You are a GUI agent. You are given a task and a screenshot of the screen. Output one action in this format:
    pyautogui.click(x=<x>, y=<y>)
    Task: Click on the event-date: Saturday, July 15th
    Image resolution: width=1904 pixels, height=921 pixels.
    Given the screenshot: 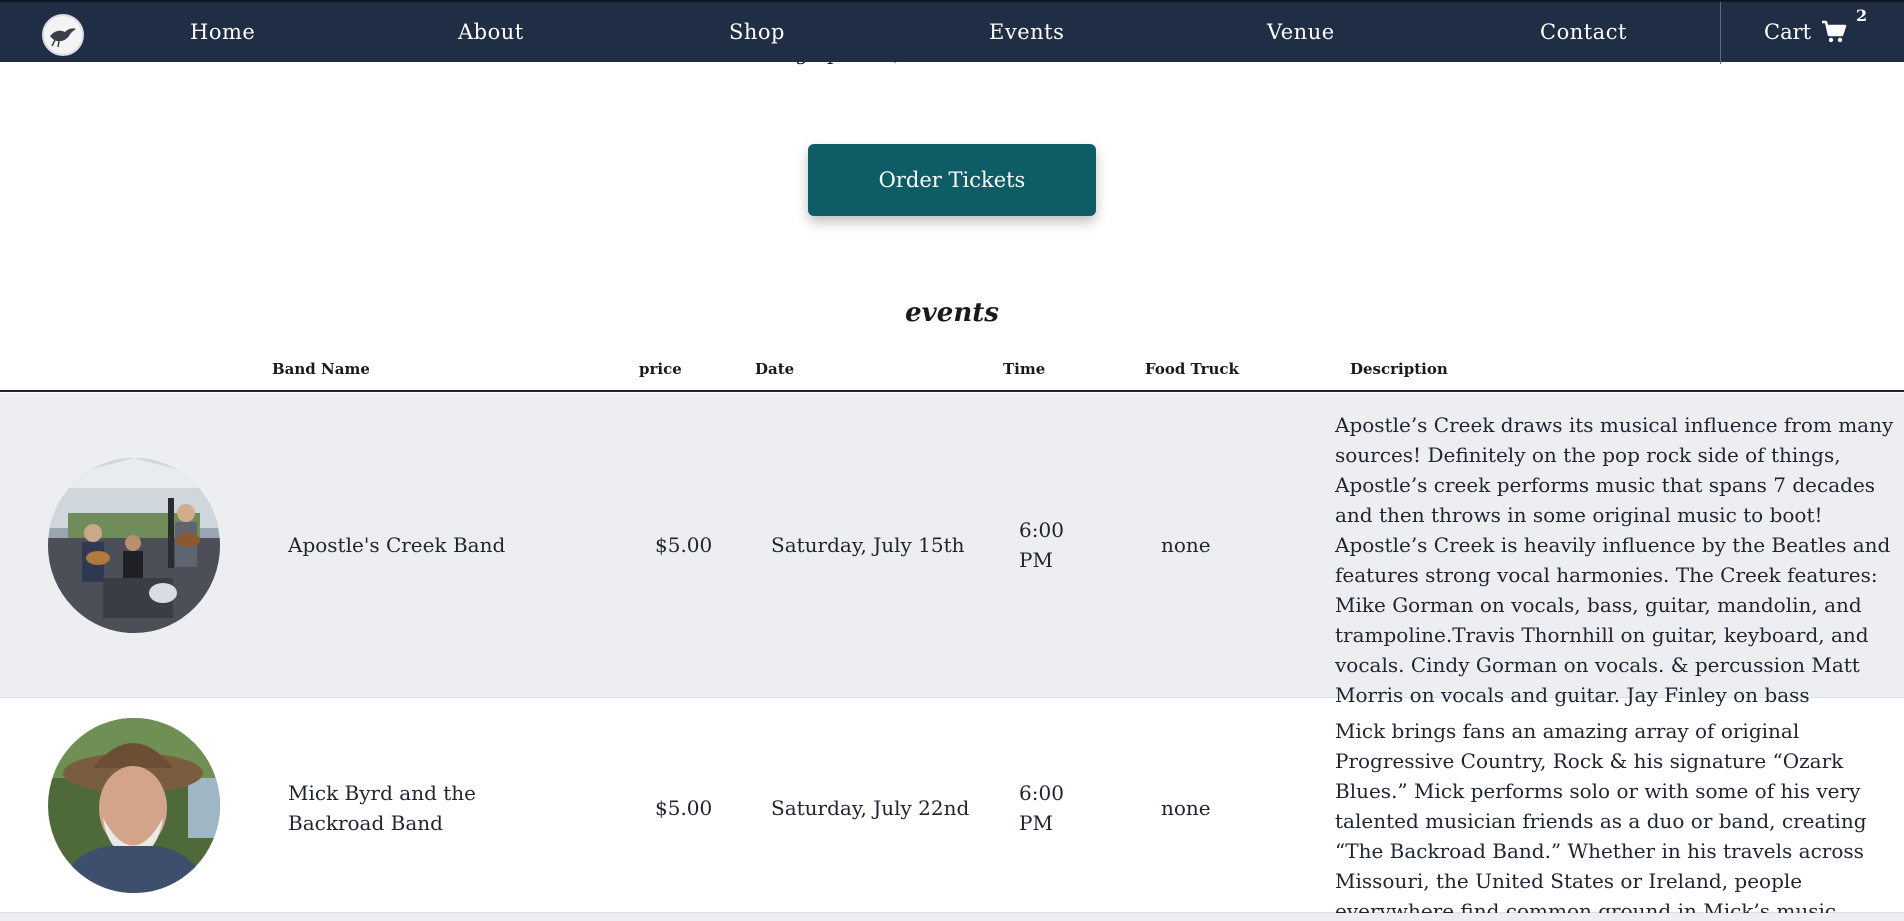 What is the action you would take?
    pyautogui.click(x=868, y=545)
    